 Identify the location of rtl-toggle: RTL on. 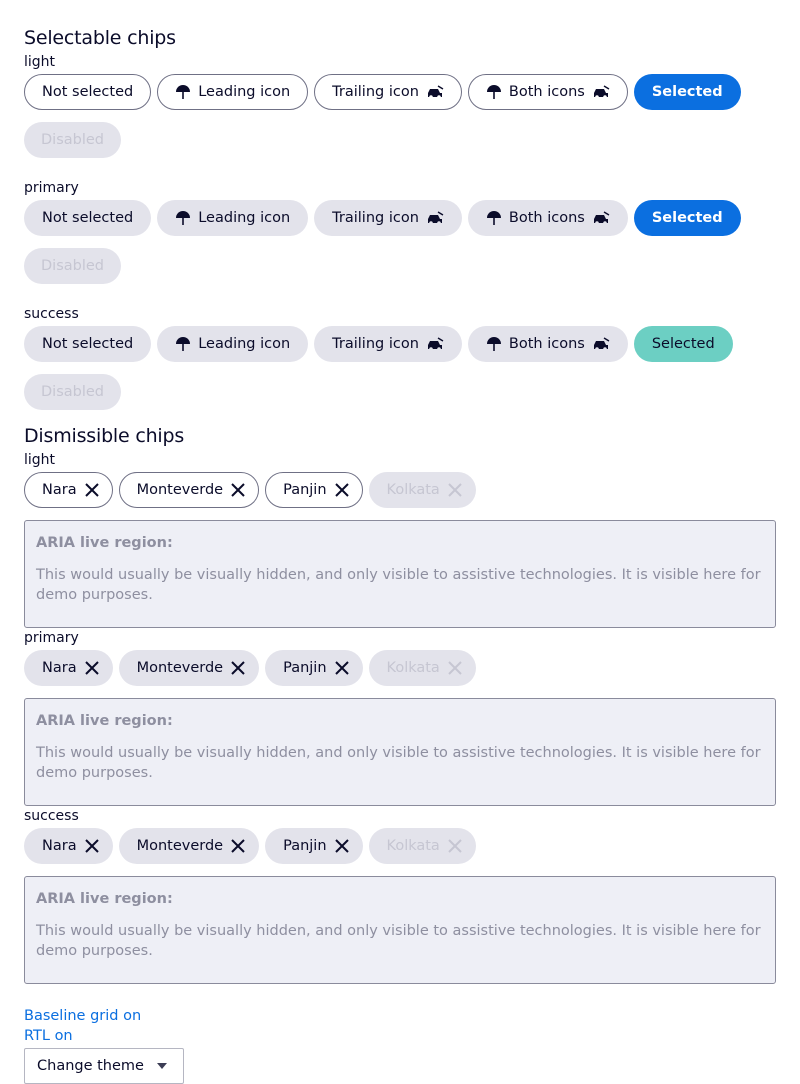
(400, 1036).